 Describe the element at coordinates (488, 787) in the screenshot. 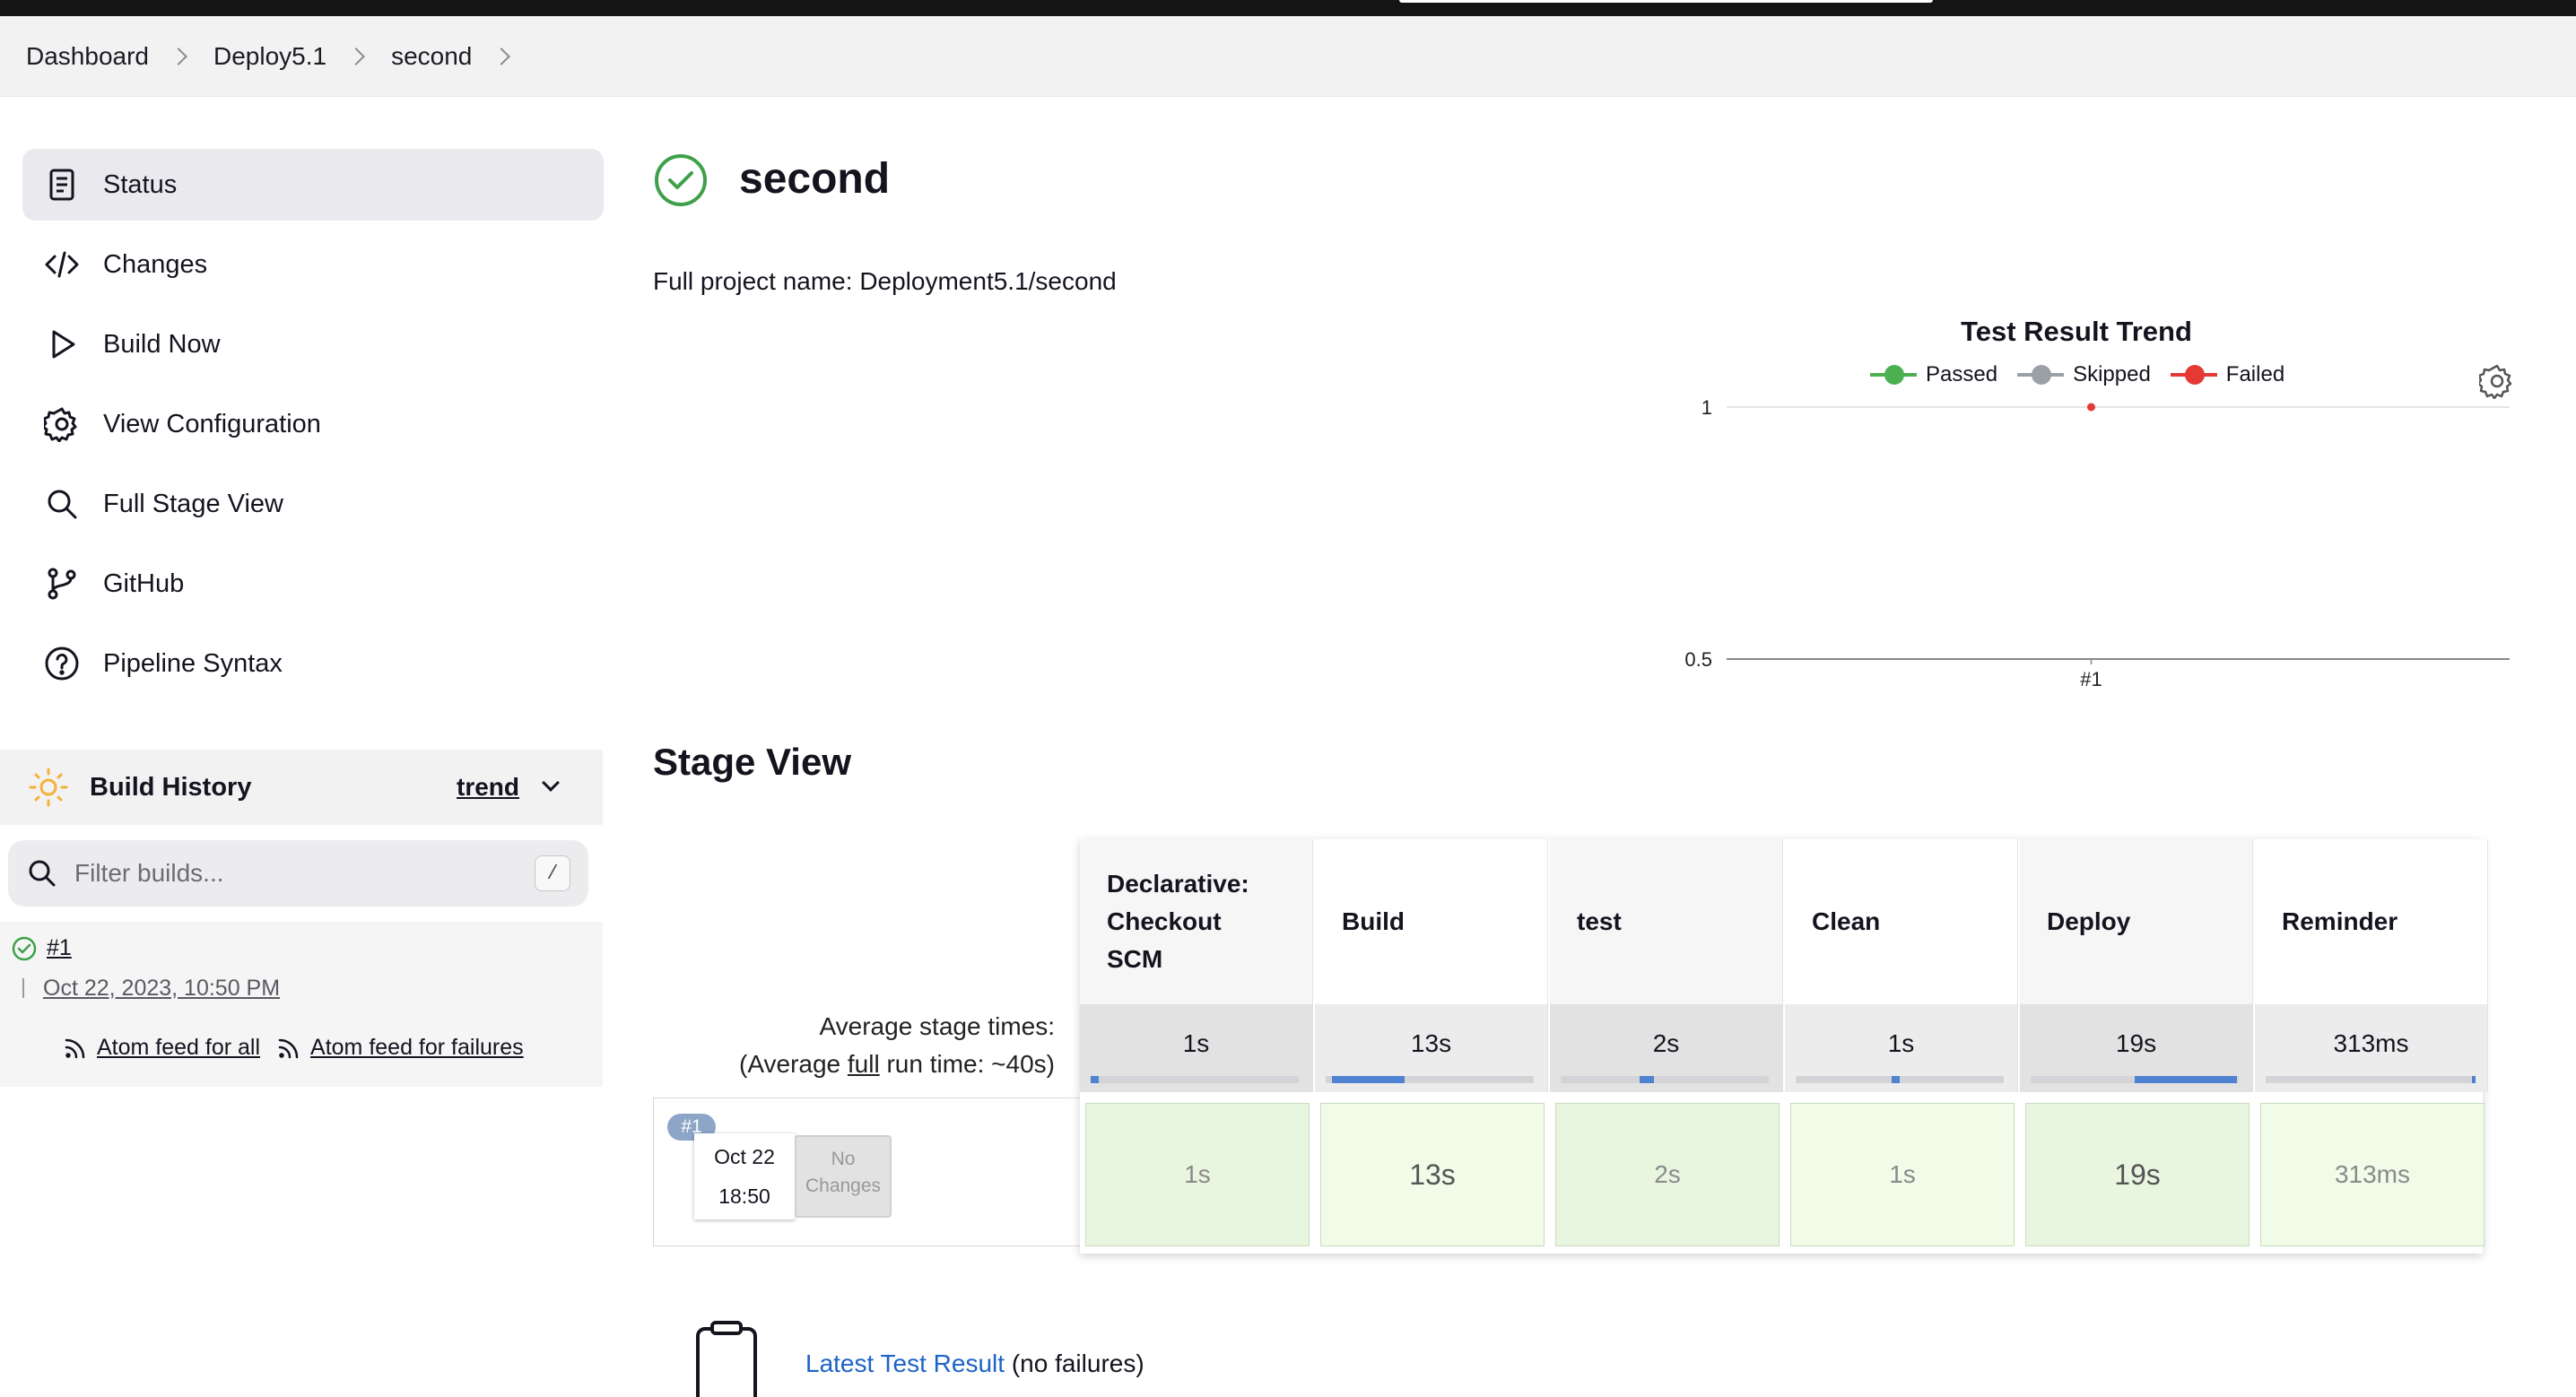

I see `trend-link: trend` at that location.